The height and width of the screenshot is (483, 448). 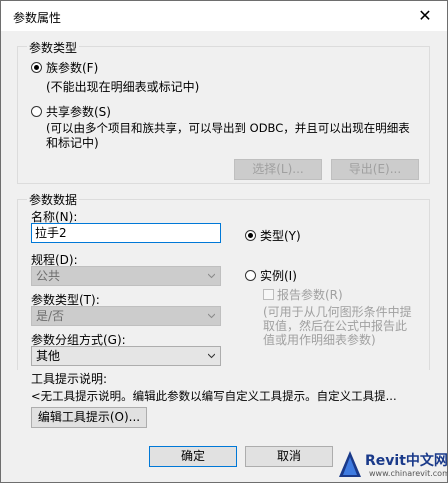 I want to click on parameter-type-value: 是/否, so click(x=50, y=316).